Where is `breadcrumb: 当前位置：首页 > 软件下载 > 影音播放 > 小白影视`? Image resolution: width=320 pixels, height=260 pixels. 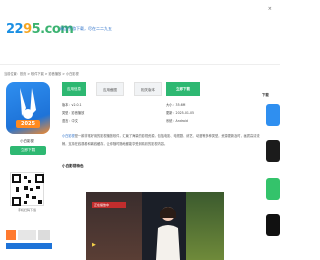 breadcrumb: 当前位置：首页 > 软件下载 > 影音播放 > 小白影视 is located at coordinates (41, 73).